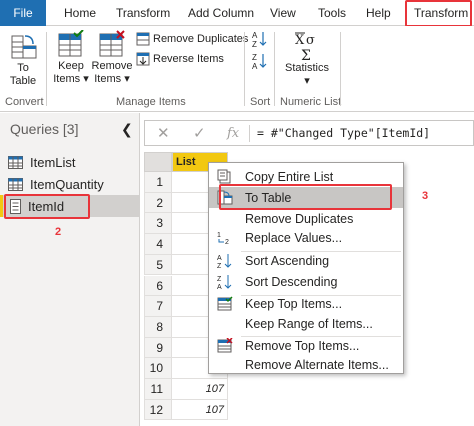 This screenshot has height=426, width=474. What do you see at coordinates (233, 133) in the screenshot?
I see `fx-icon: fx` at bounding box center [233, 133].